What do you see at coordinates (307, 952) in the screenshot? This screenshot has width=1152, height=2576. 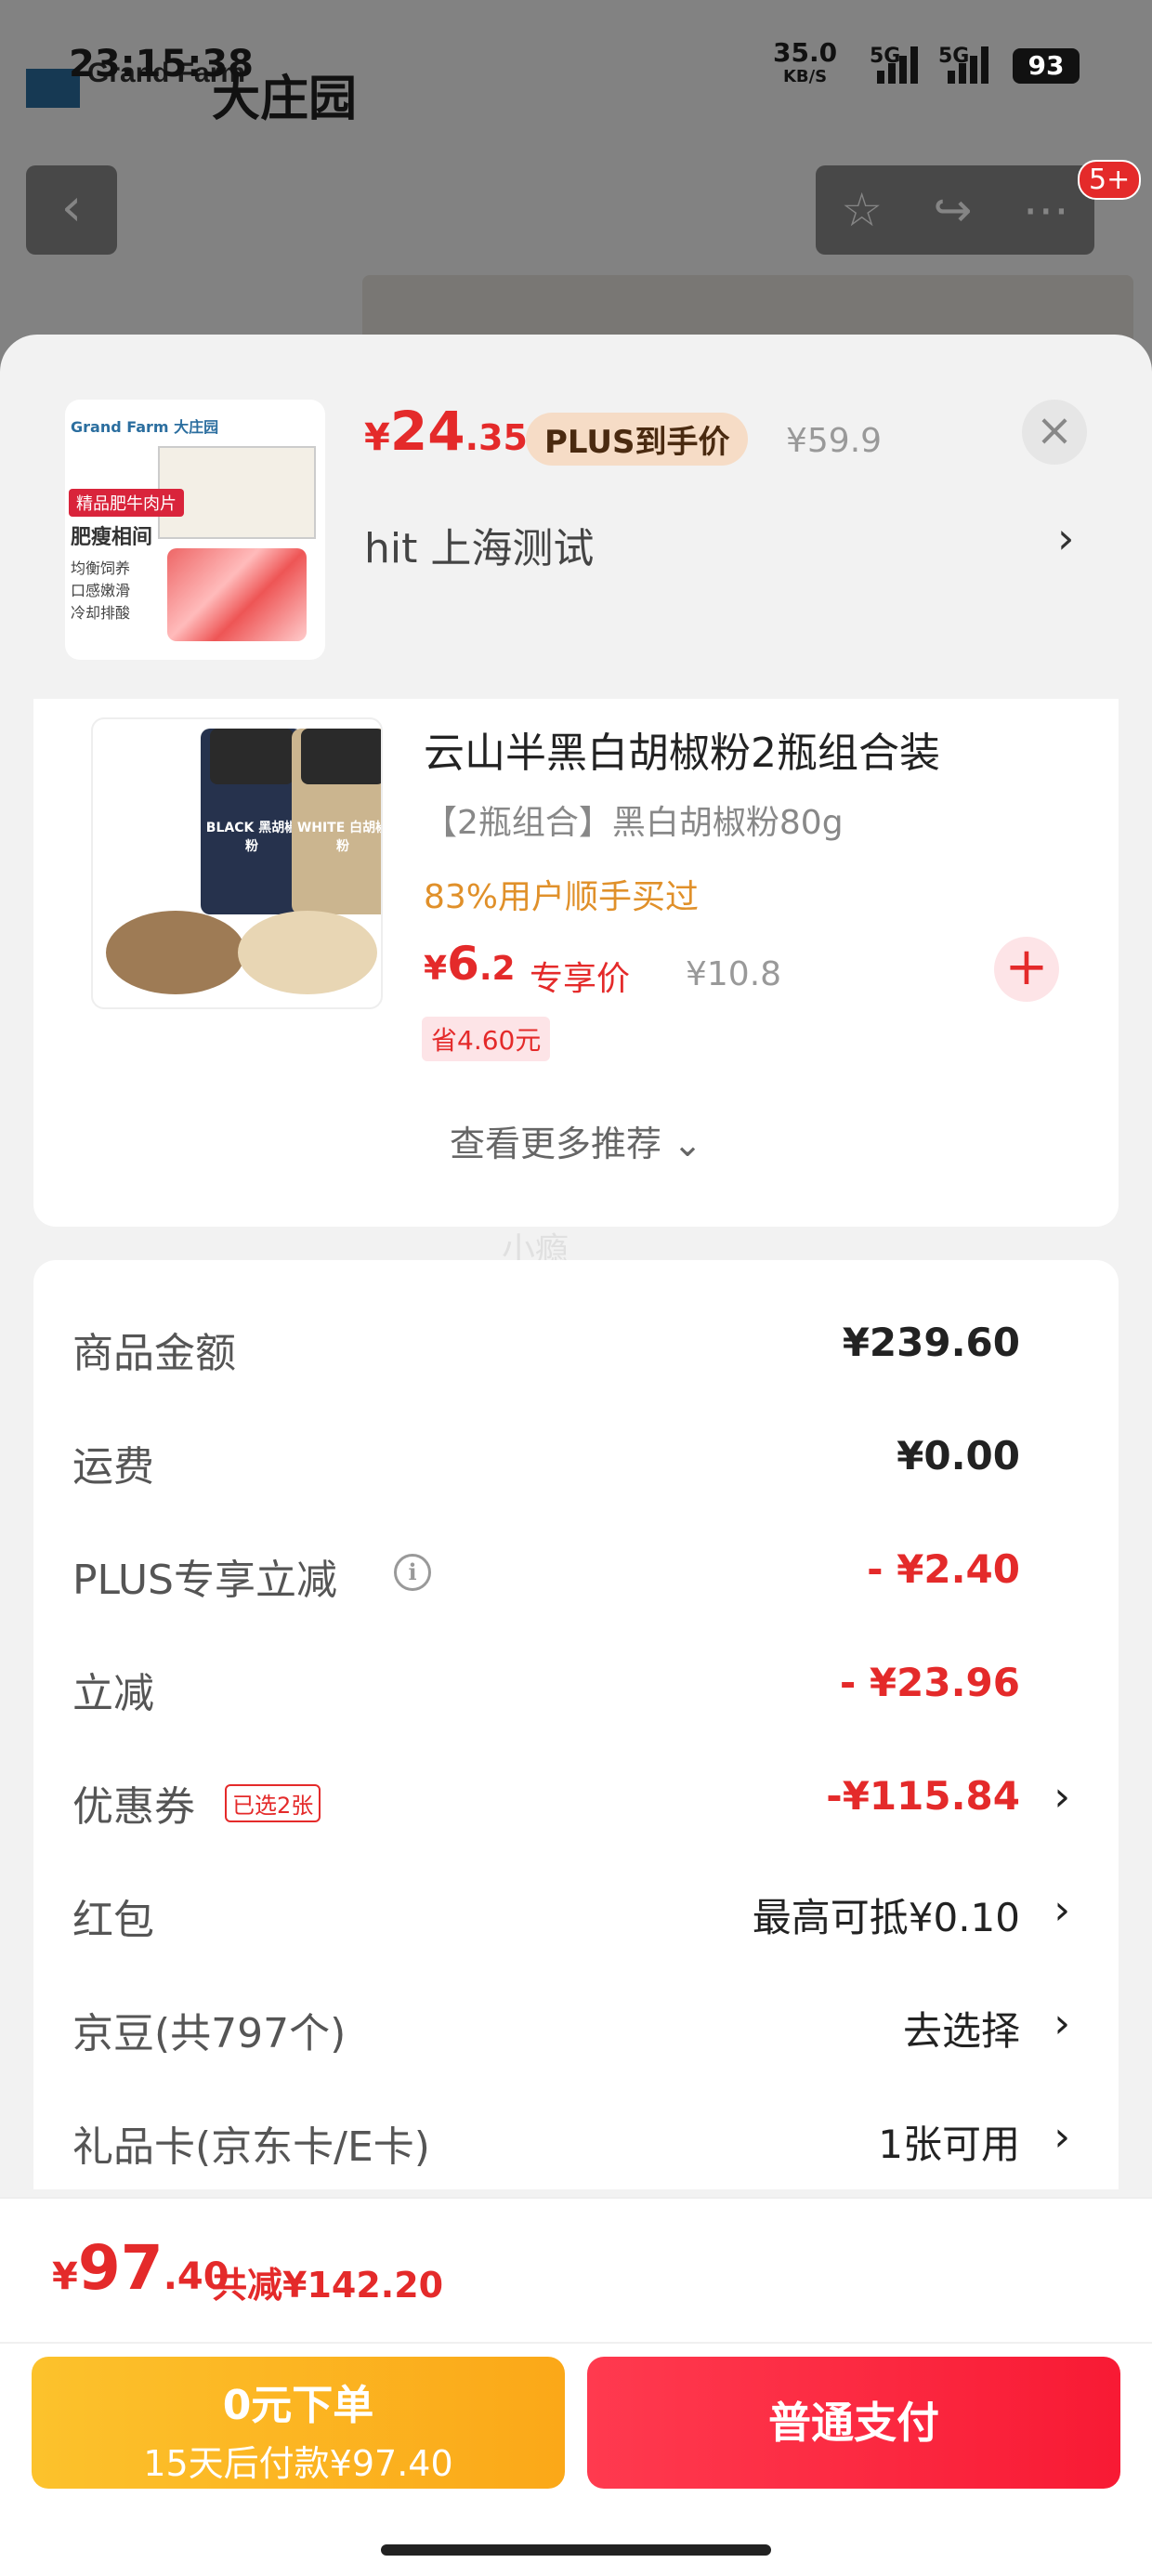 I see `white-pepper-bowl` at bounding box center [307, 952].